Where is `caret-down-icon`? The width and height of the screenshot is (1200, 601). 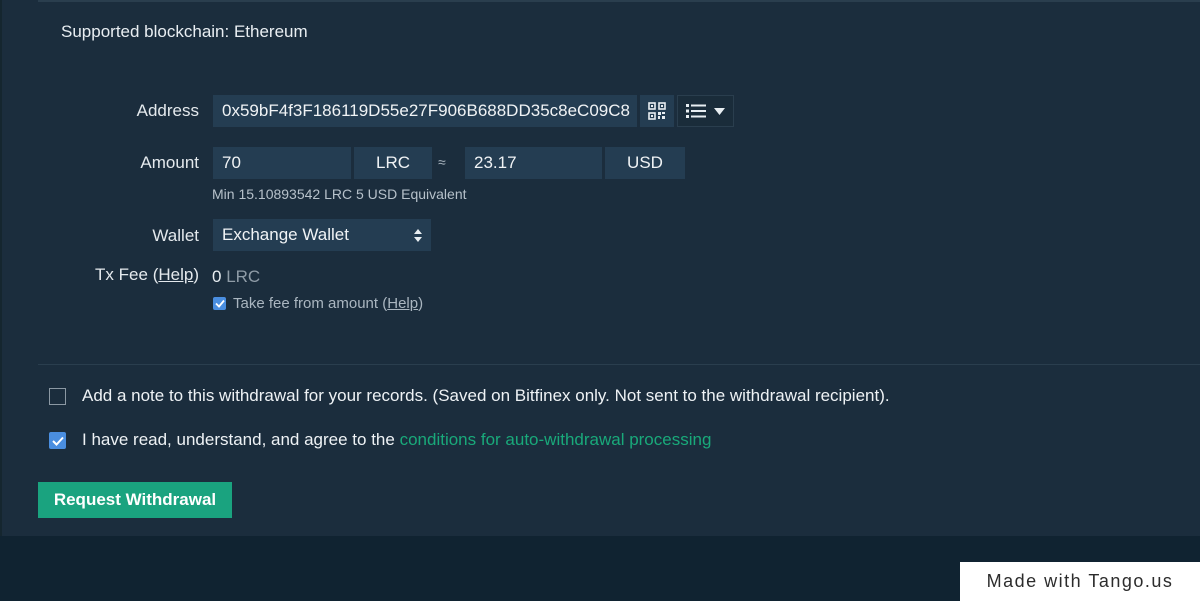 caret-down-icon is located at coordinates (719, 111).